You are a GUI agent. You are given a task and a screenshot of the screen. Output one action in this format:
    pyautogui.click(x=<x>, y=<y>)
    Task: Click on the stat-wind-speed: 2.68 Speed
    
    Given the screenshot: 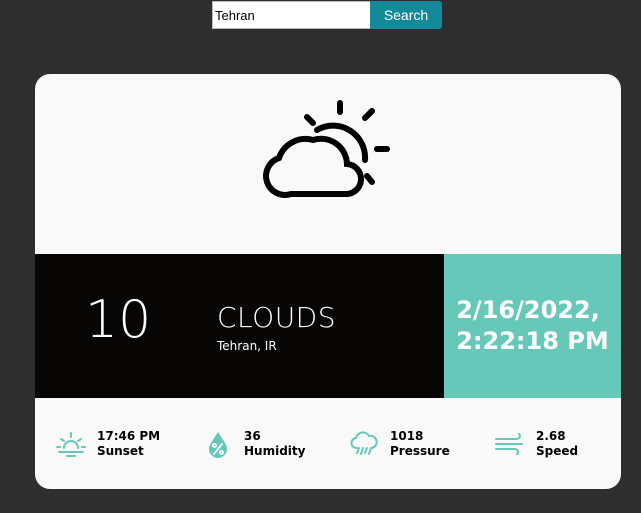 What is the action you would take?
    pyautogui.click(x=536, y=444)
    